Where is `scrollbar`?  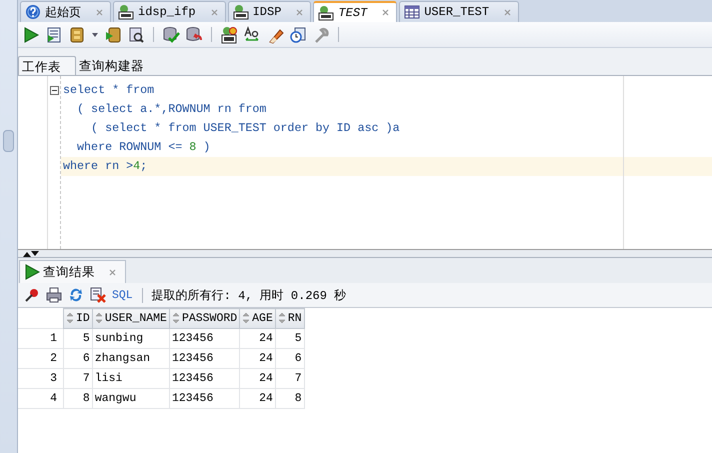 scrollbar is located at coordinates (8, 141).